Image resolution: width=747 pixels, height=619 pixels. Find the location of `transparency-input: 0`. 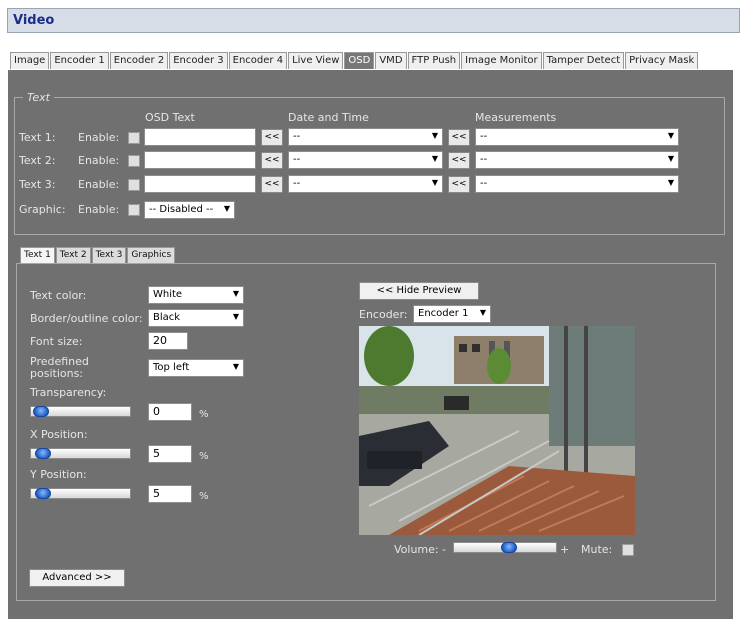

transparency-input: 0 is located at coordinates (170, 412).